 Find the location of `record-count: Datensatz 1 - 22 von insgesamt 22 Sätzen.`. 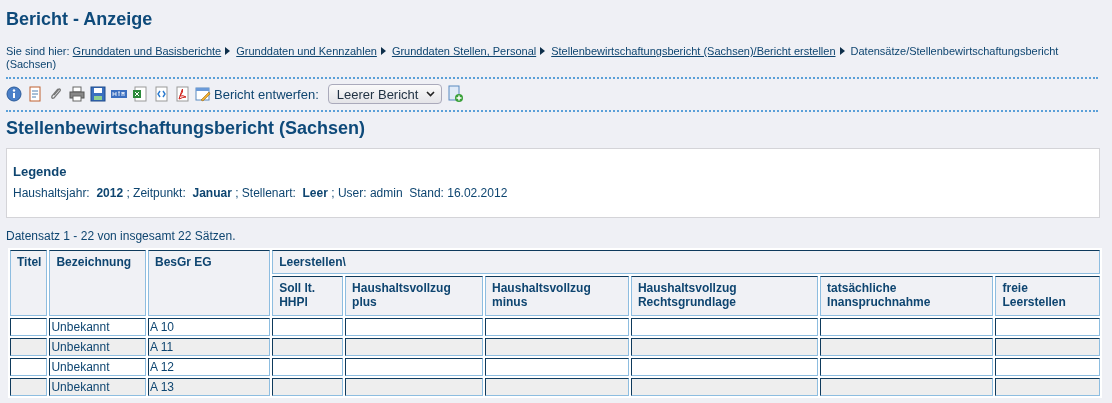

record-count: Datensatz 1 - 22 von insgesamt 22 Sätzen. is located at coordinates (121, 236).